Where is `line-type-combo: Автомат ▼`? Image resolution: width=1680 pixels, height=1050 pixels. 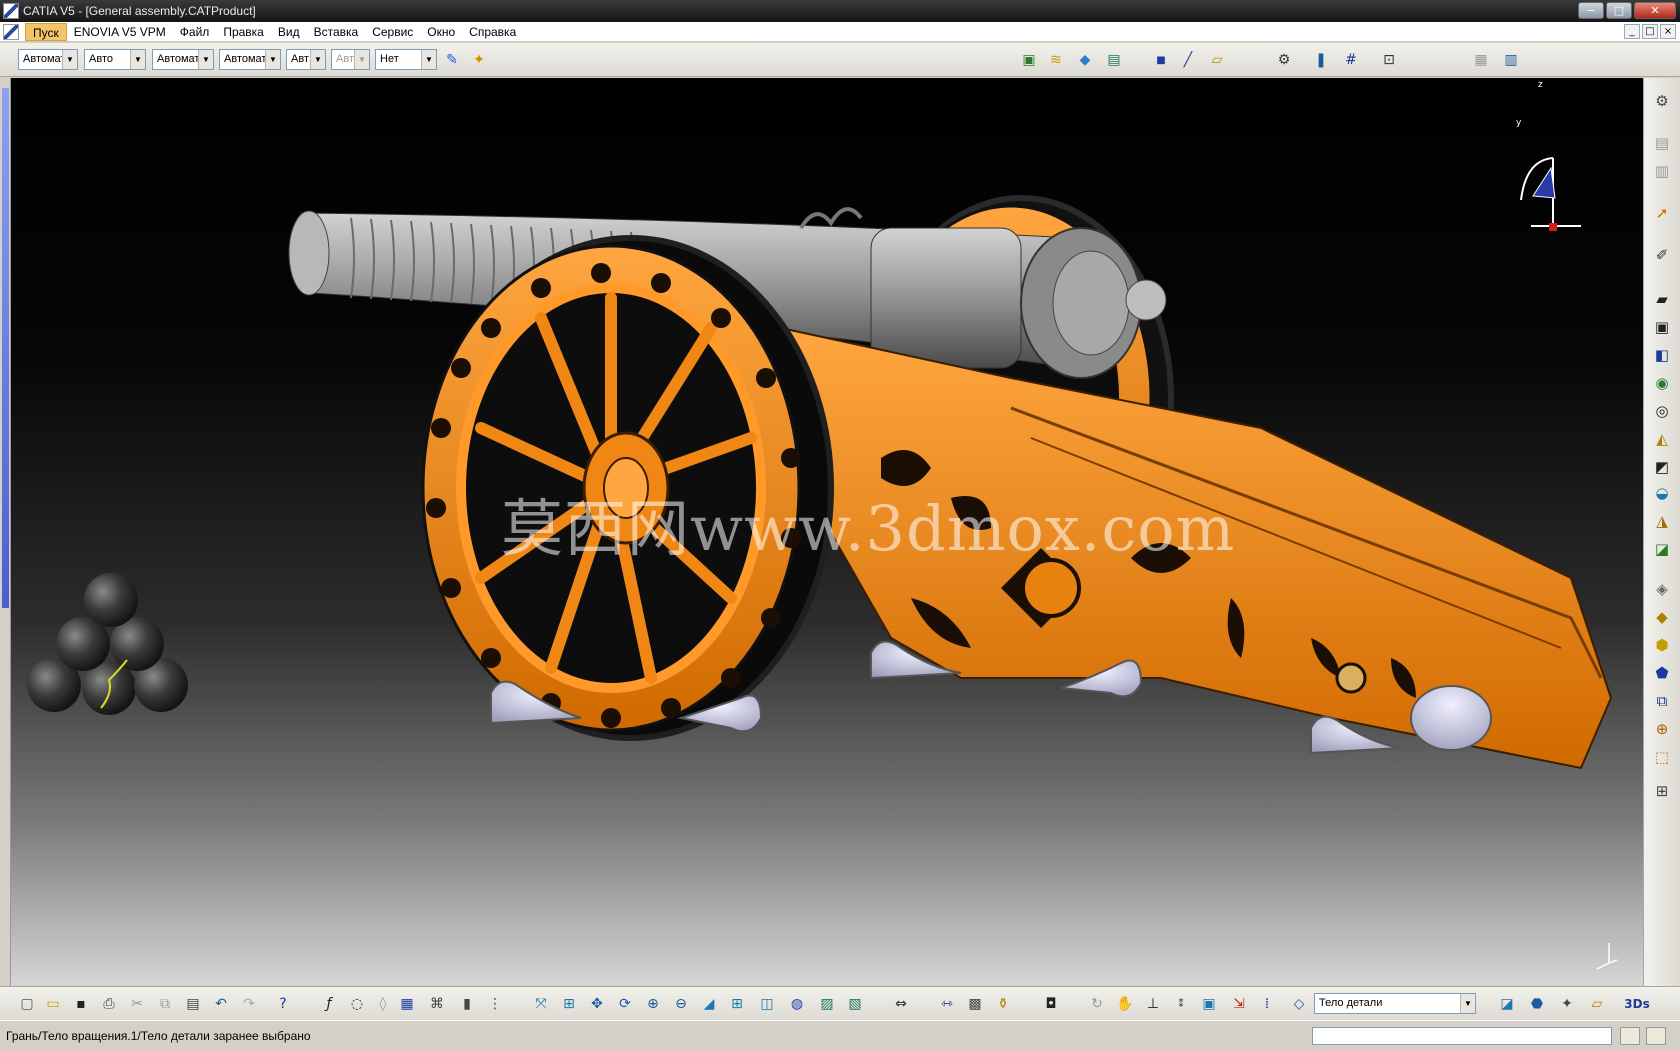 line-type-combo: Автомат ▼ is located at coordinates (250, 59).